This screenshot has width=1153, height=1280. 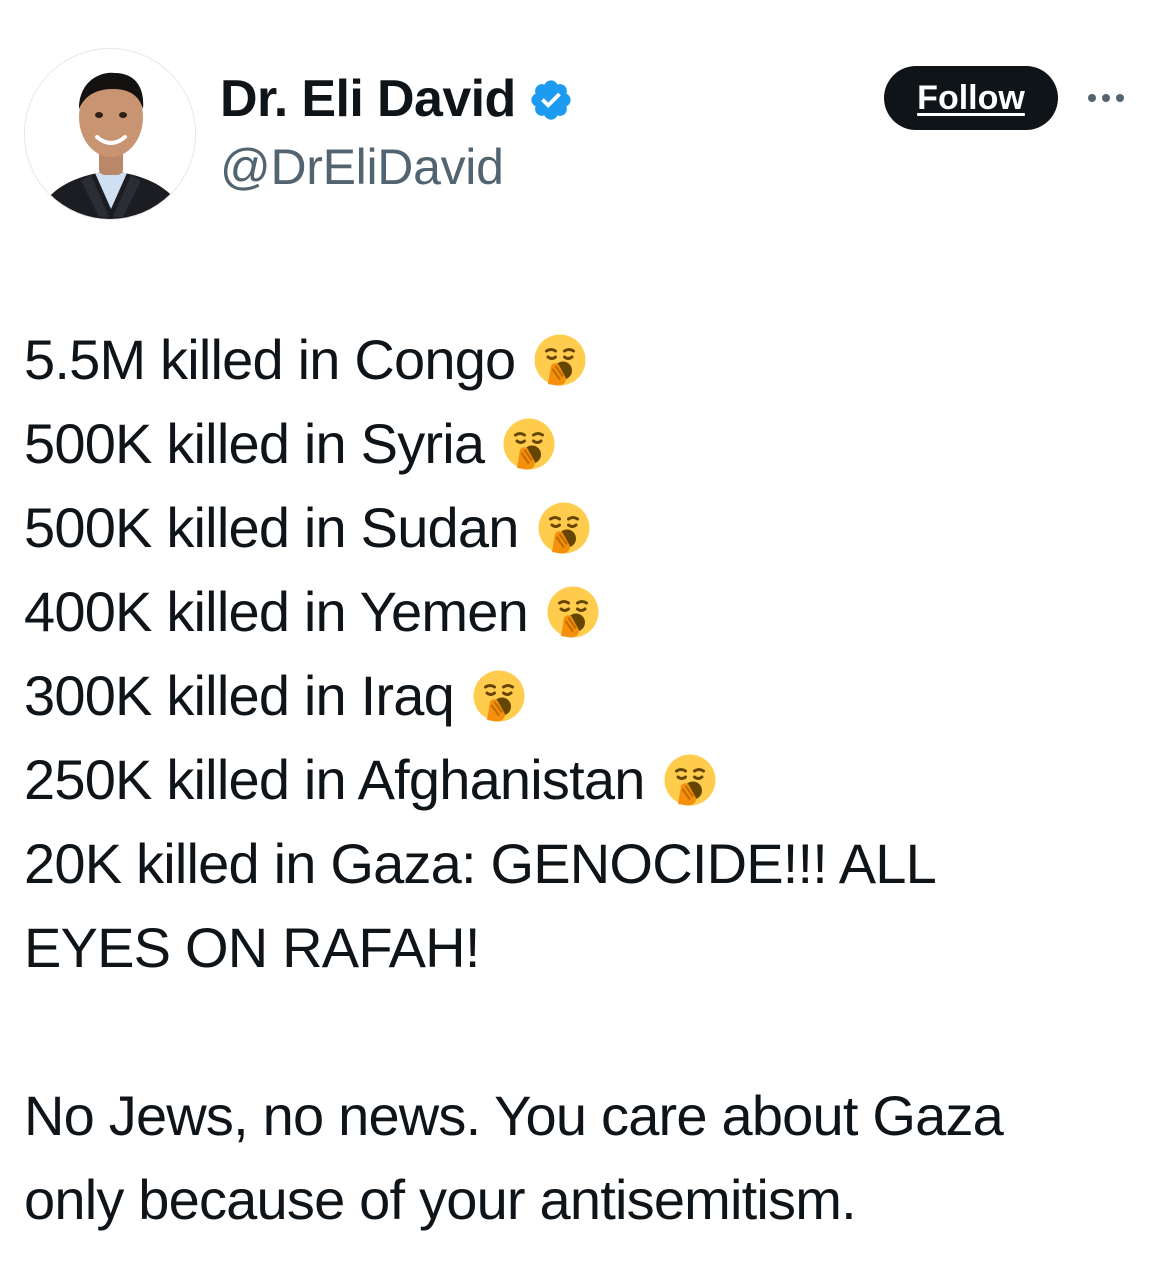 I want to click on more-horizontal-icon, so click(x=1106, y=98).